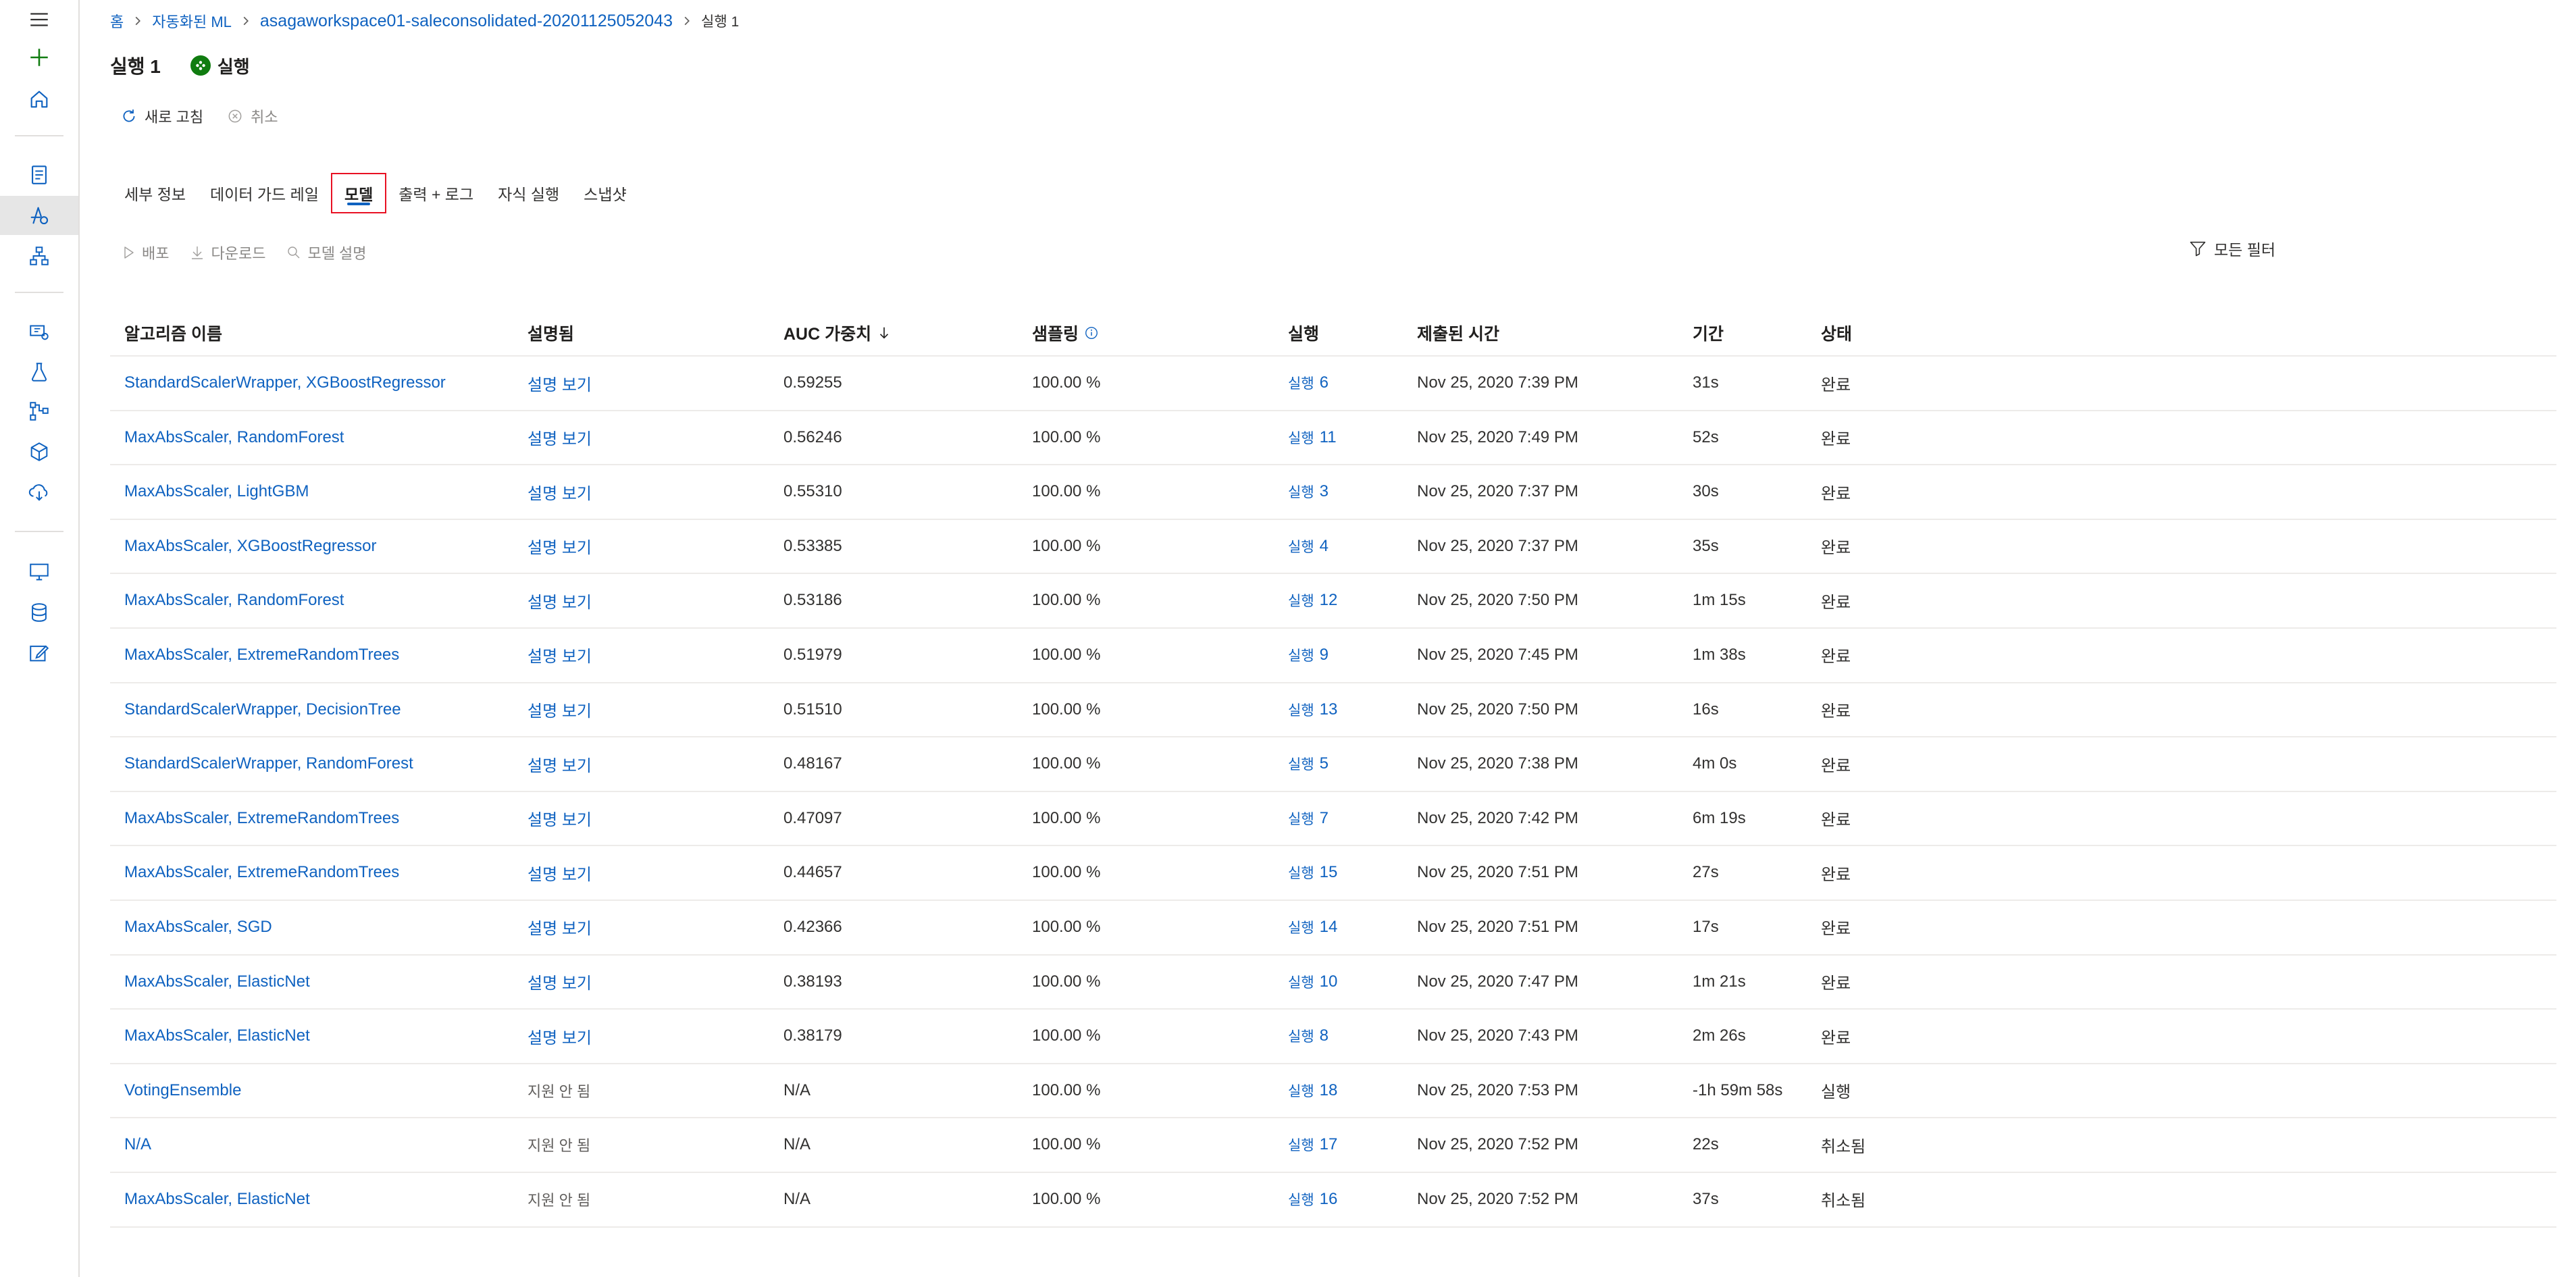  What do you see at coordinates (161, 116) in the screenshot?
I see `refresh-button: 새로 고침` at bounding box center [161, 116].